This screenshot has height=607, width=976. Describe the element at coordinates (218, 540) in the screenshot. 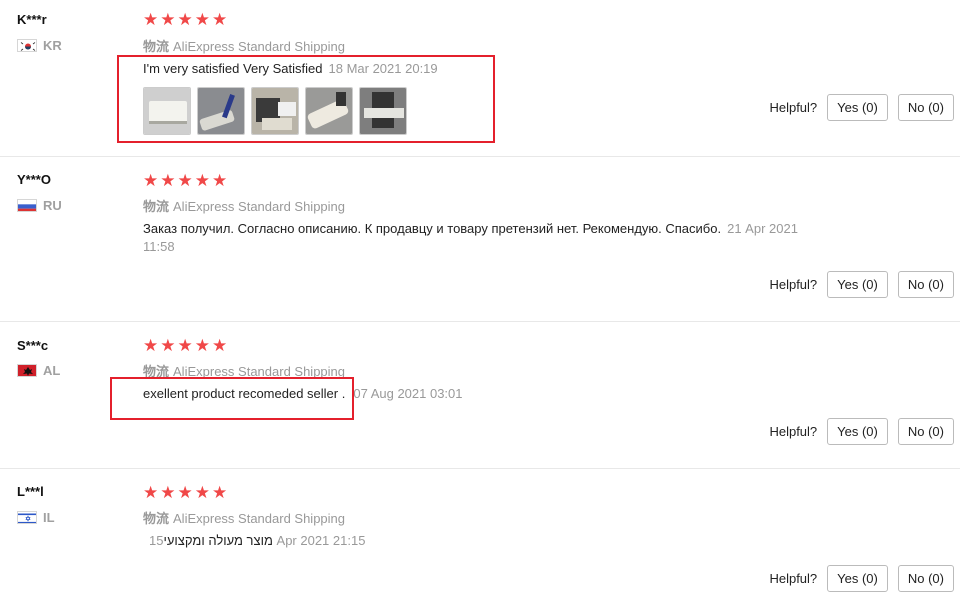

I see `review-content: מוצר מעולה ומקצועי` at that location.